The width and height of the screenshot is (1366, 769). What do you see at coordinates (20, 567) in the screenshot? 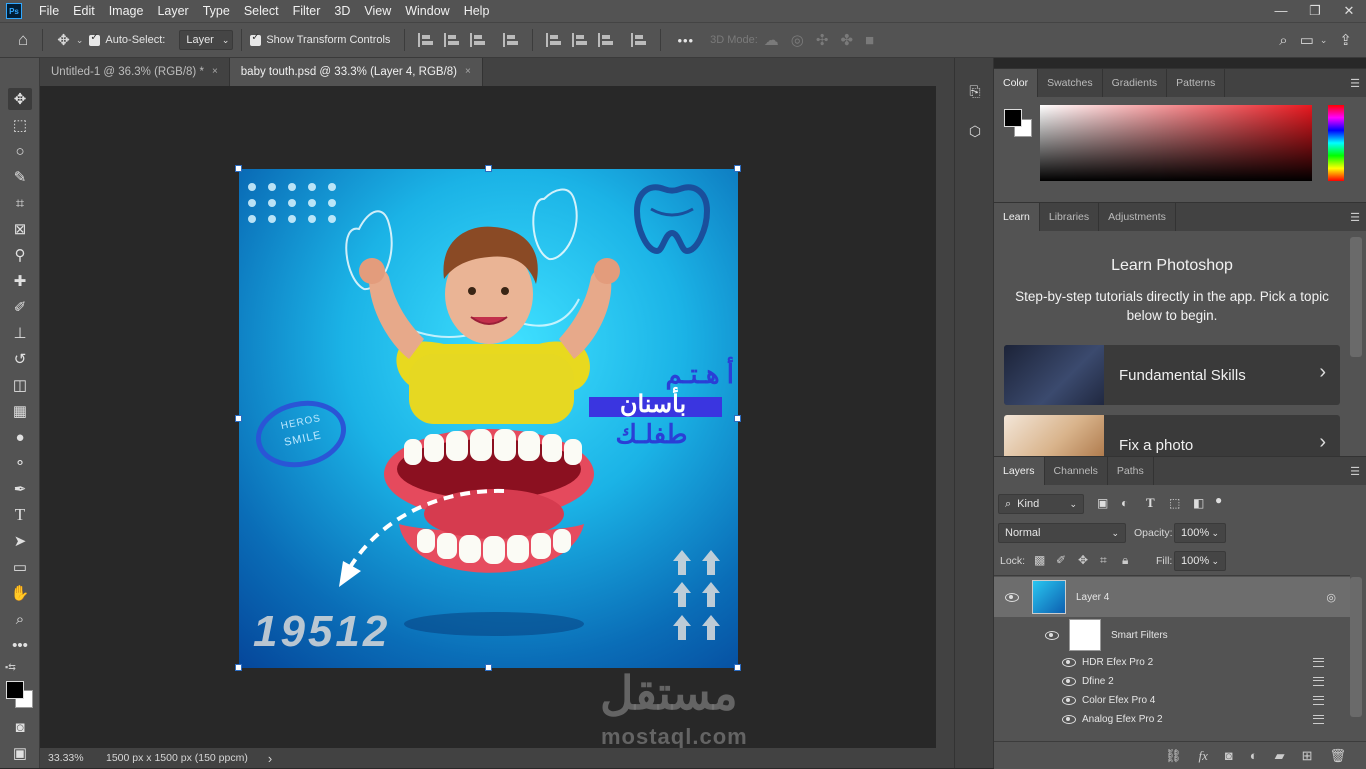
I see `rectangle-tool-icon: ▭` at bounding box center [20, 567].